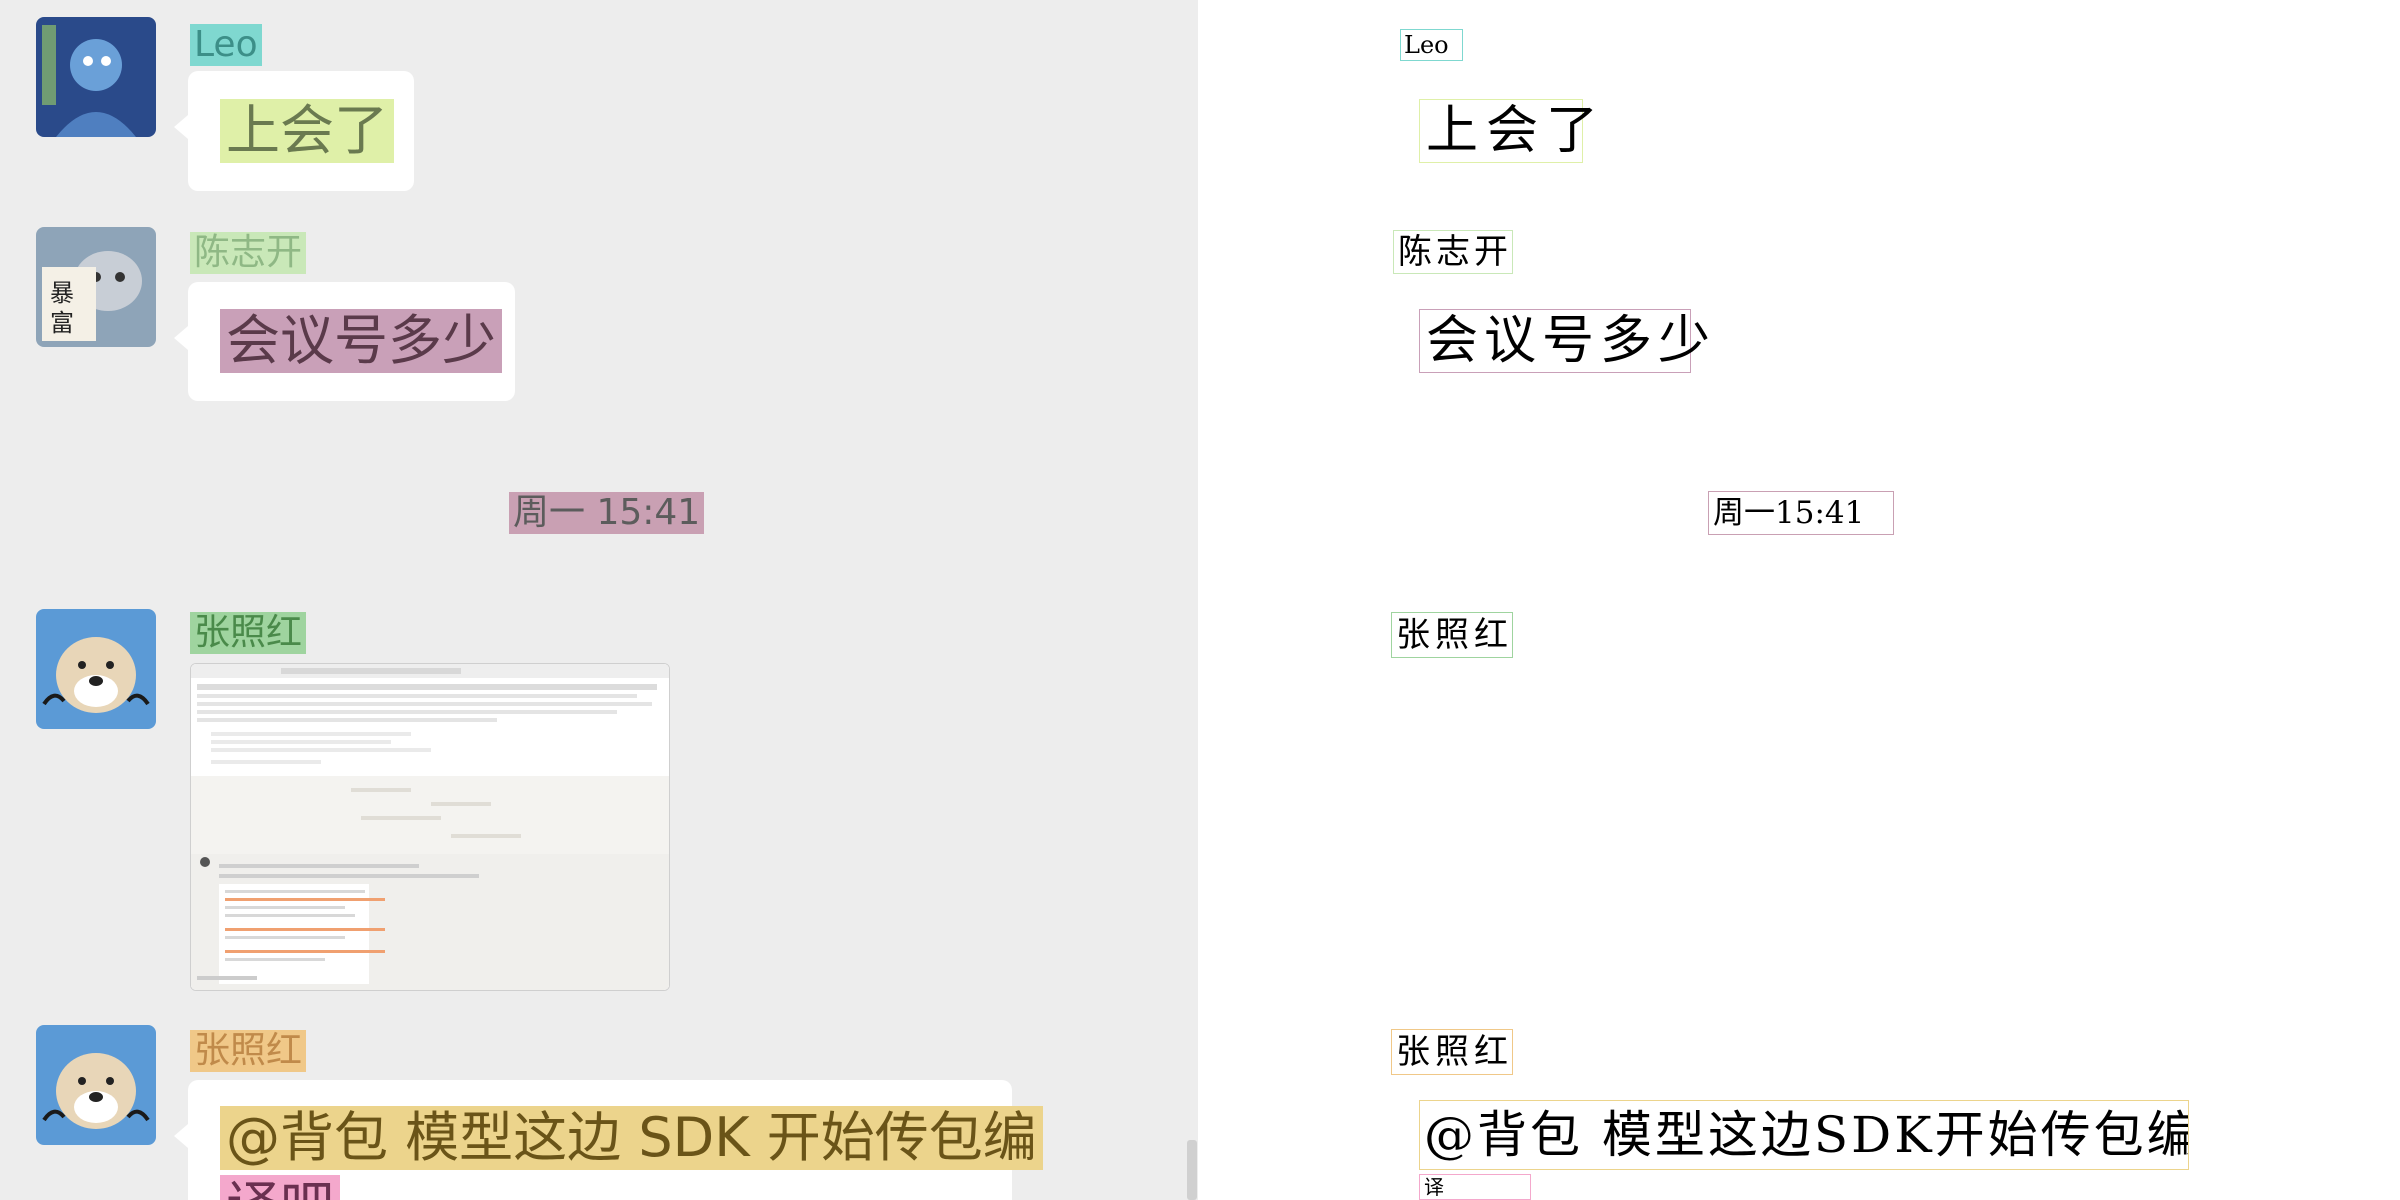  Describe the element at coordinates (62, 293) in the screenshot. I see `svg-text: 暴` at that location.